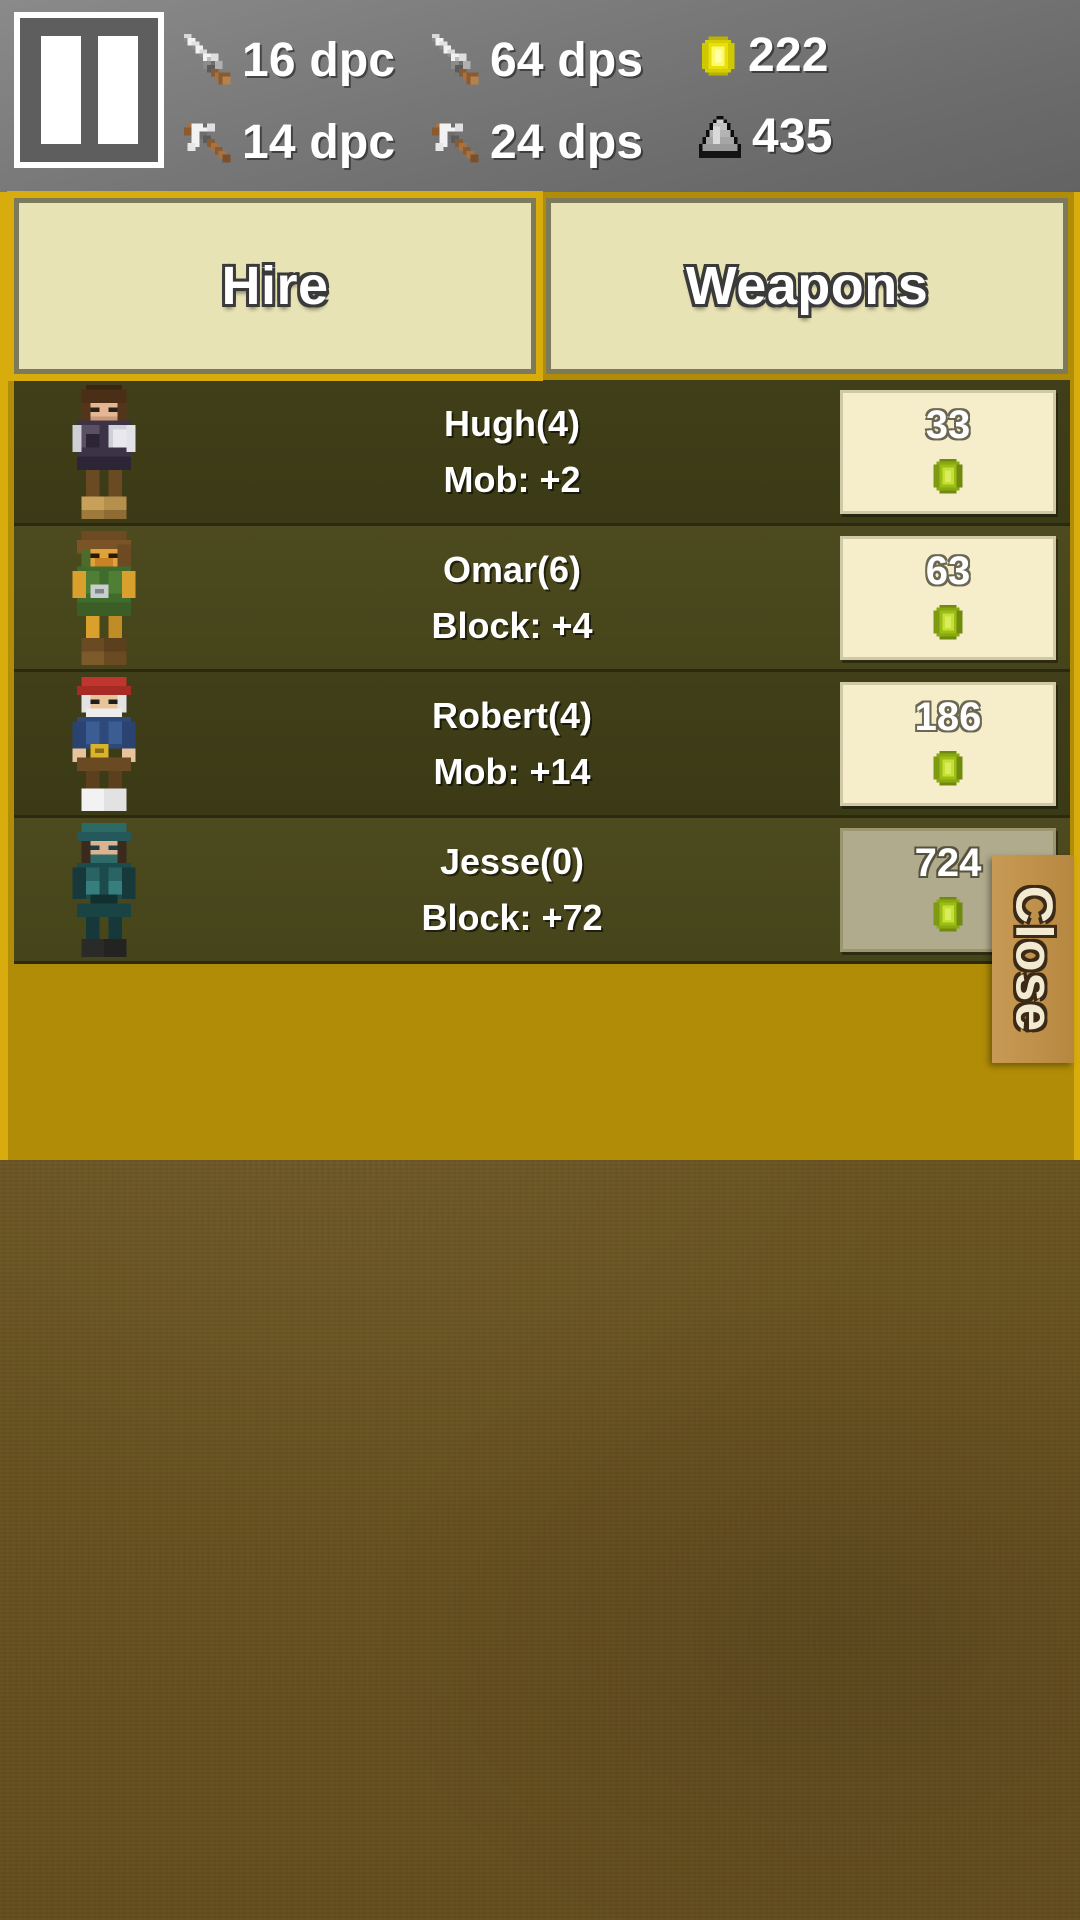 This screenshot has width=1080, height=1920. Describe the element at coordinates (720, 137) in the screenshot. I see `stone-icon` at that location.